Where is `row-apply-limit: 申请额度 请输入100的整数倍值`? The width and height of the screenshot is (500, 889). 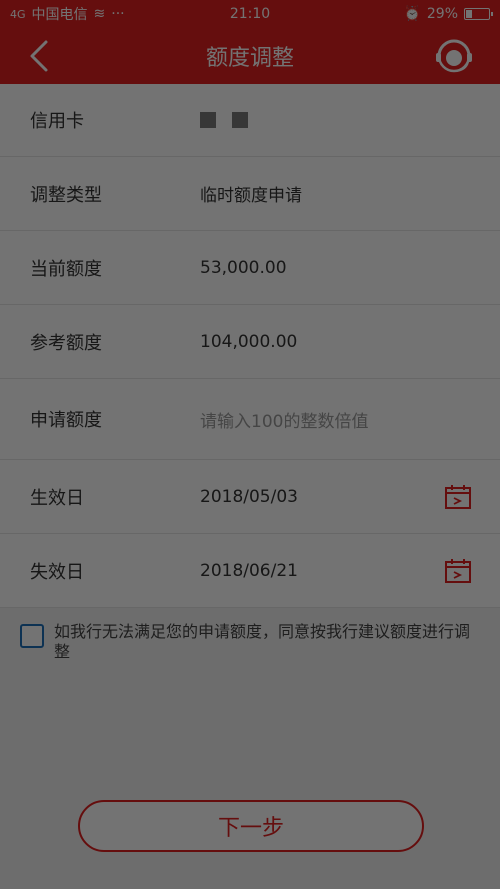
row-apply-limit: 申请额度 请输入100的整数倍值 is located at coordinates (250, 419).